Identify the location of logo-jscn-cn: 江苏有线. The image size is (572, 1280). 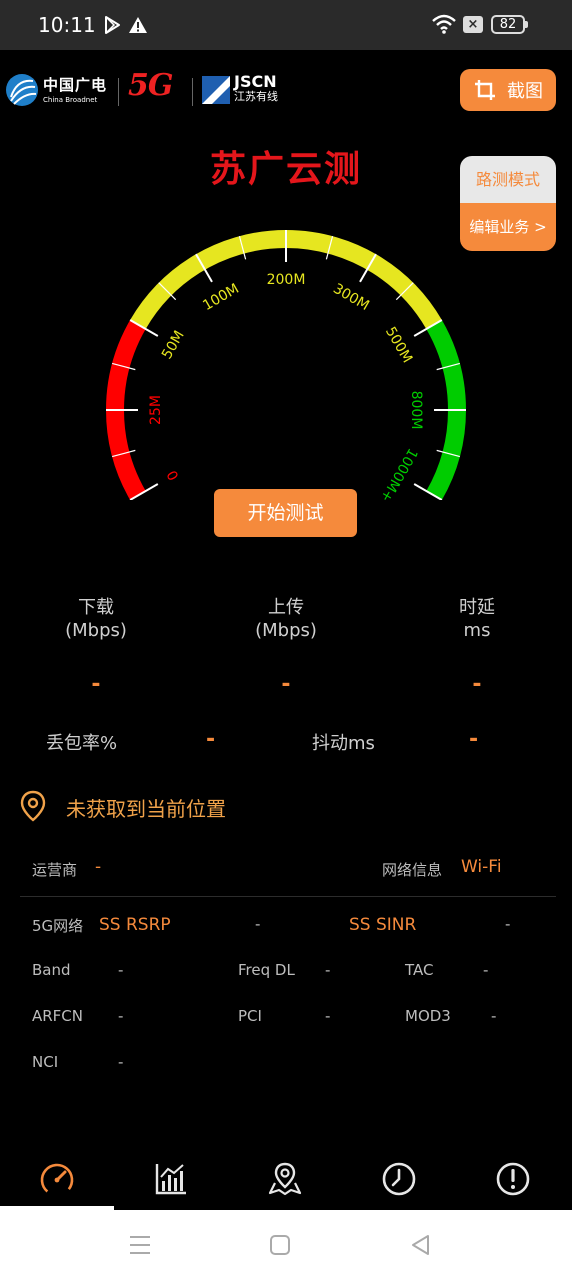
(256, 96).